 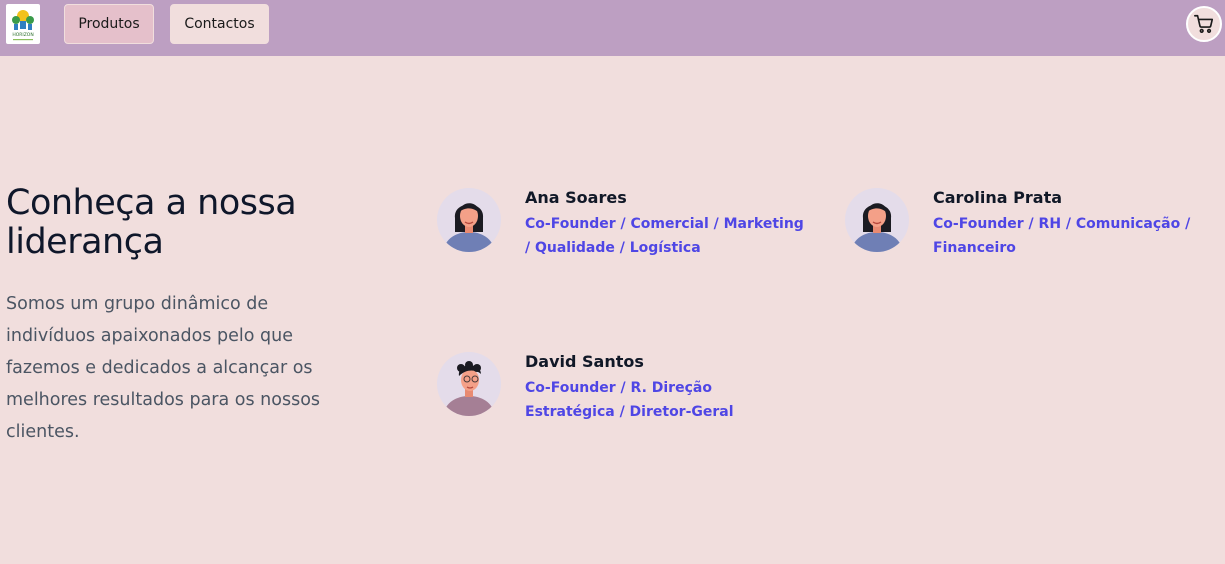 I want to click on top-navbar: HORIZON Produtos Contactos, so click(x=612, y=28).